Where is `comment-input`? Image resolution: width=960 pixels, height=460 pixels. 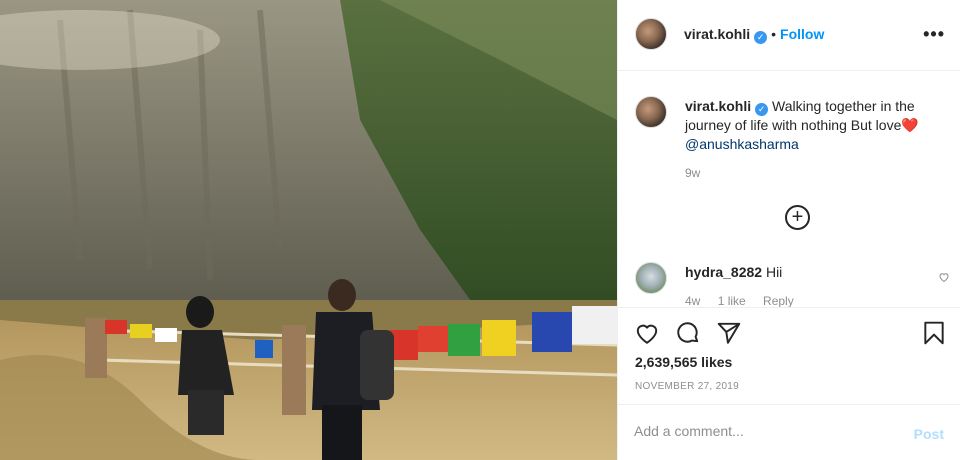
comment-input is located at coordinates (764, 431).